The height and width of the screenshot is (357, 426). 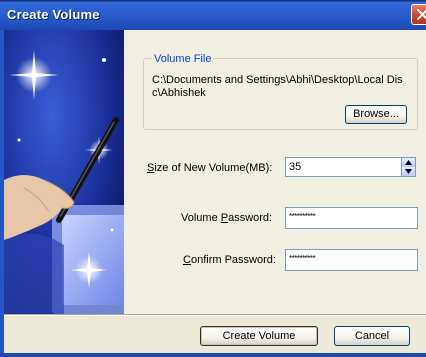 What do you see at coordinates (213, 355) in the screenshot?
I see `window-frame-bottom` at bounding box center [213, 355].